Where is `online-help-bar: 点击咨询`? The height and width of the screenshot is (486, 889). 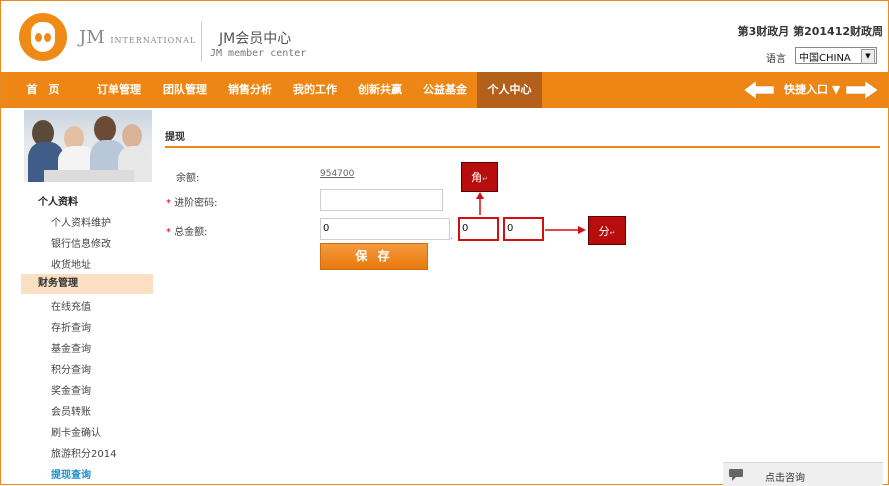
online-help-bar: 点击咨询 is located at coordinates (803, 474).